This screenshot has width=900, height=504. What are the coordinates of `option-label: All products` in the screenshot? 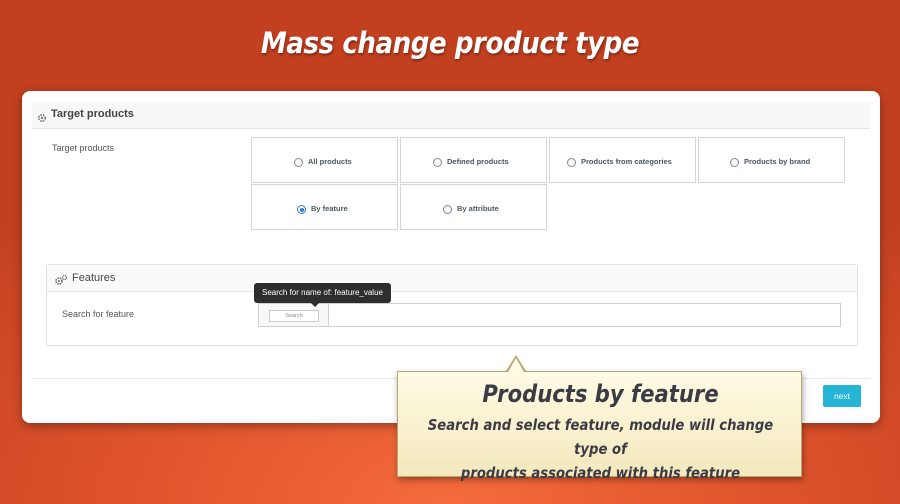 It's located at (330, 161).